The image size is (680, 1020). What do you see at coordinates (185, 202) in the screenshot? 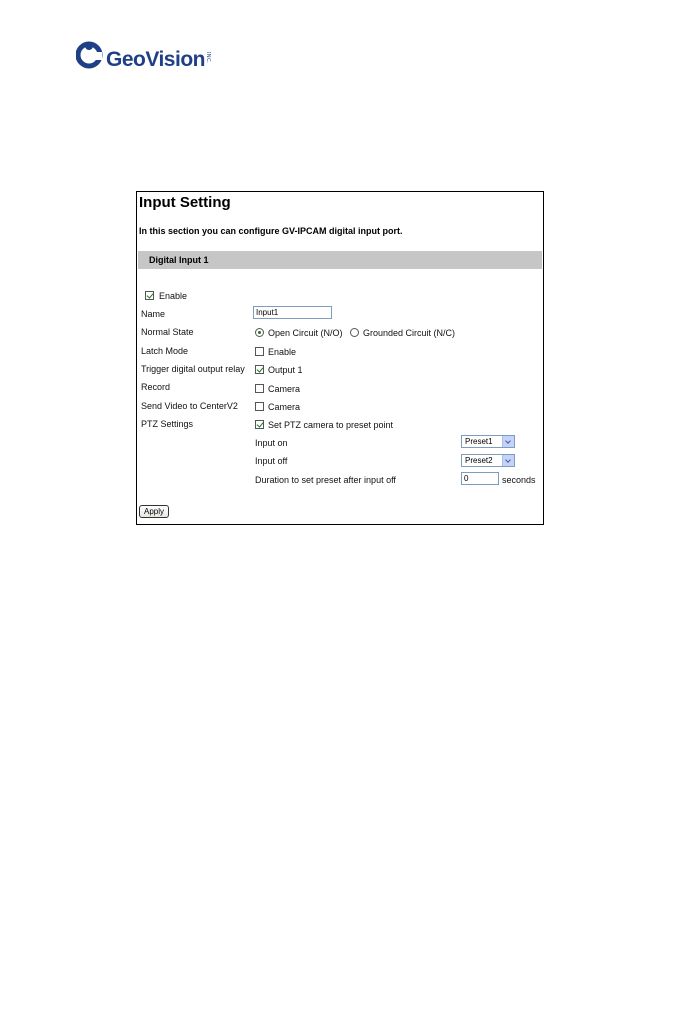
I see `page-title: Input Setting` at bounding box center [185, 202].